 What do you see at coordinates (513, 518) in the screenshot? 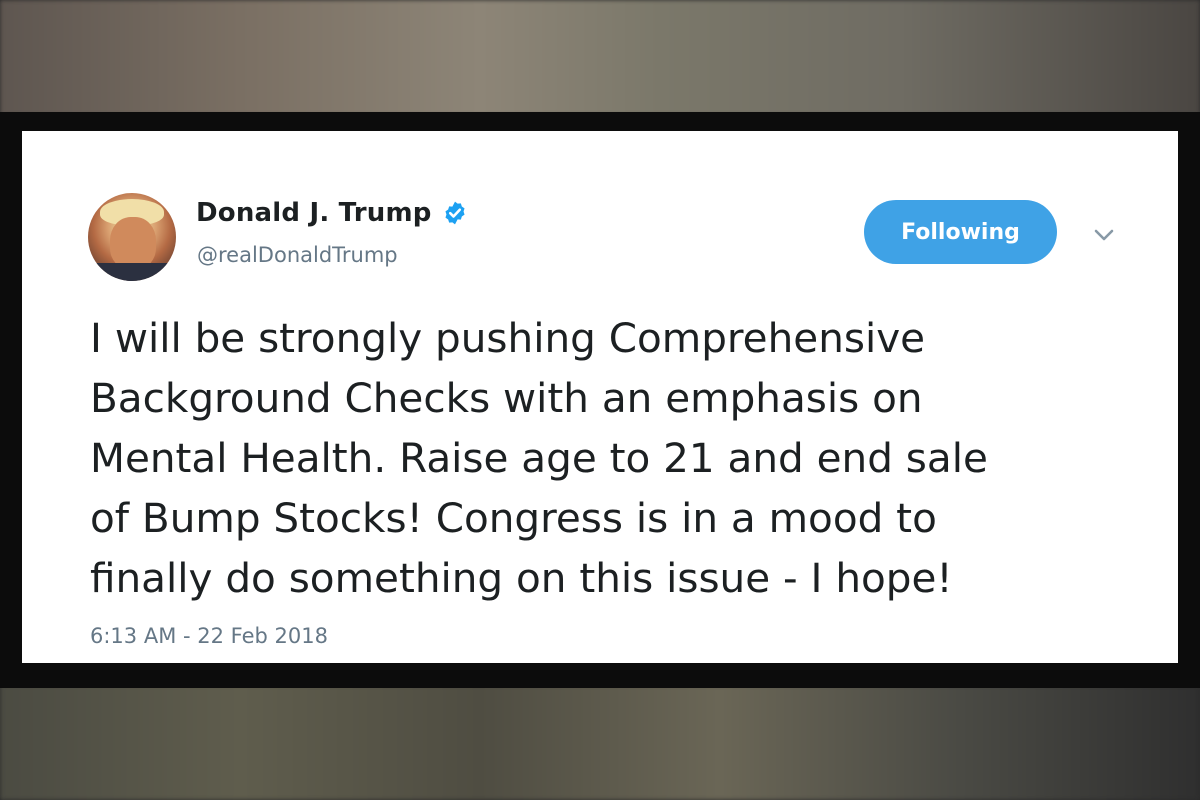
I see `tweet-text-line: of Bump Stocks! Congress is in a mood to` at bounding box center [513, 518].